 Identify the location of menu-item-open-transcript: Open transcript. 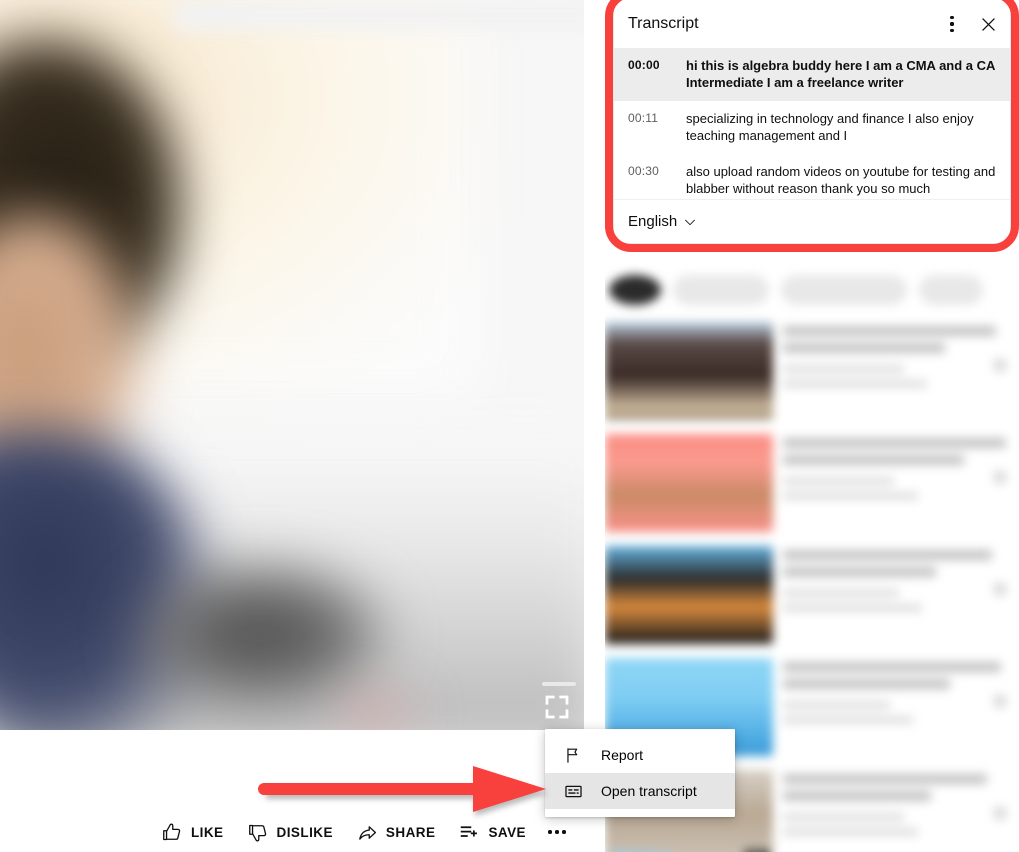
(640, 791).